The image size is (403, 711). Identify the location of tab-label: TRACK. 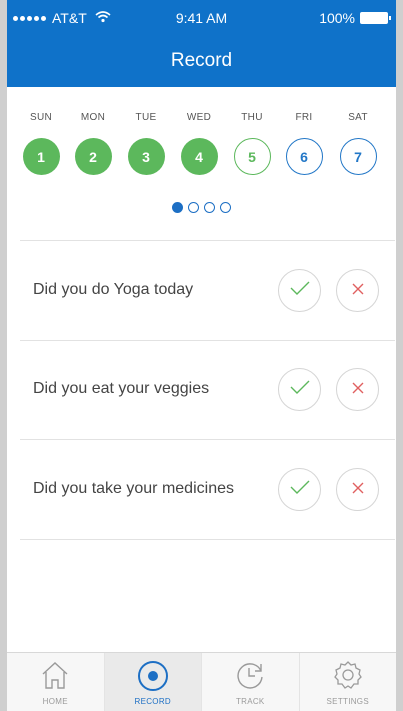
(250, 701).